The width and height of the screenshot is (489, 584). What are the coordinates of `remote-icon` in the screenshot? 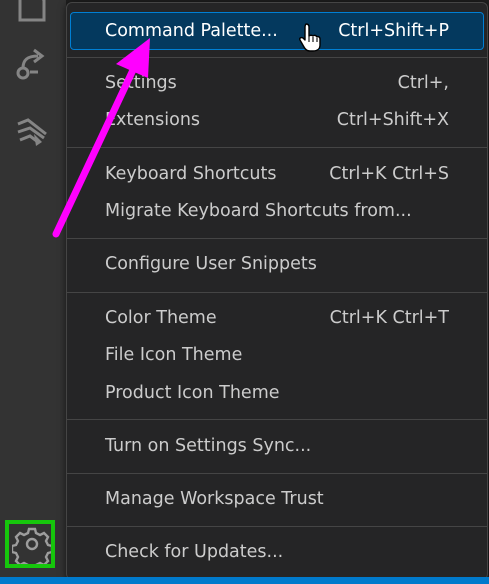 It's located at (32, 64).